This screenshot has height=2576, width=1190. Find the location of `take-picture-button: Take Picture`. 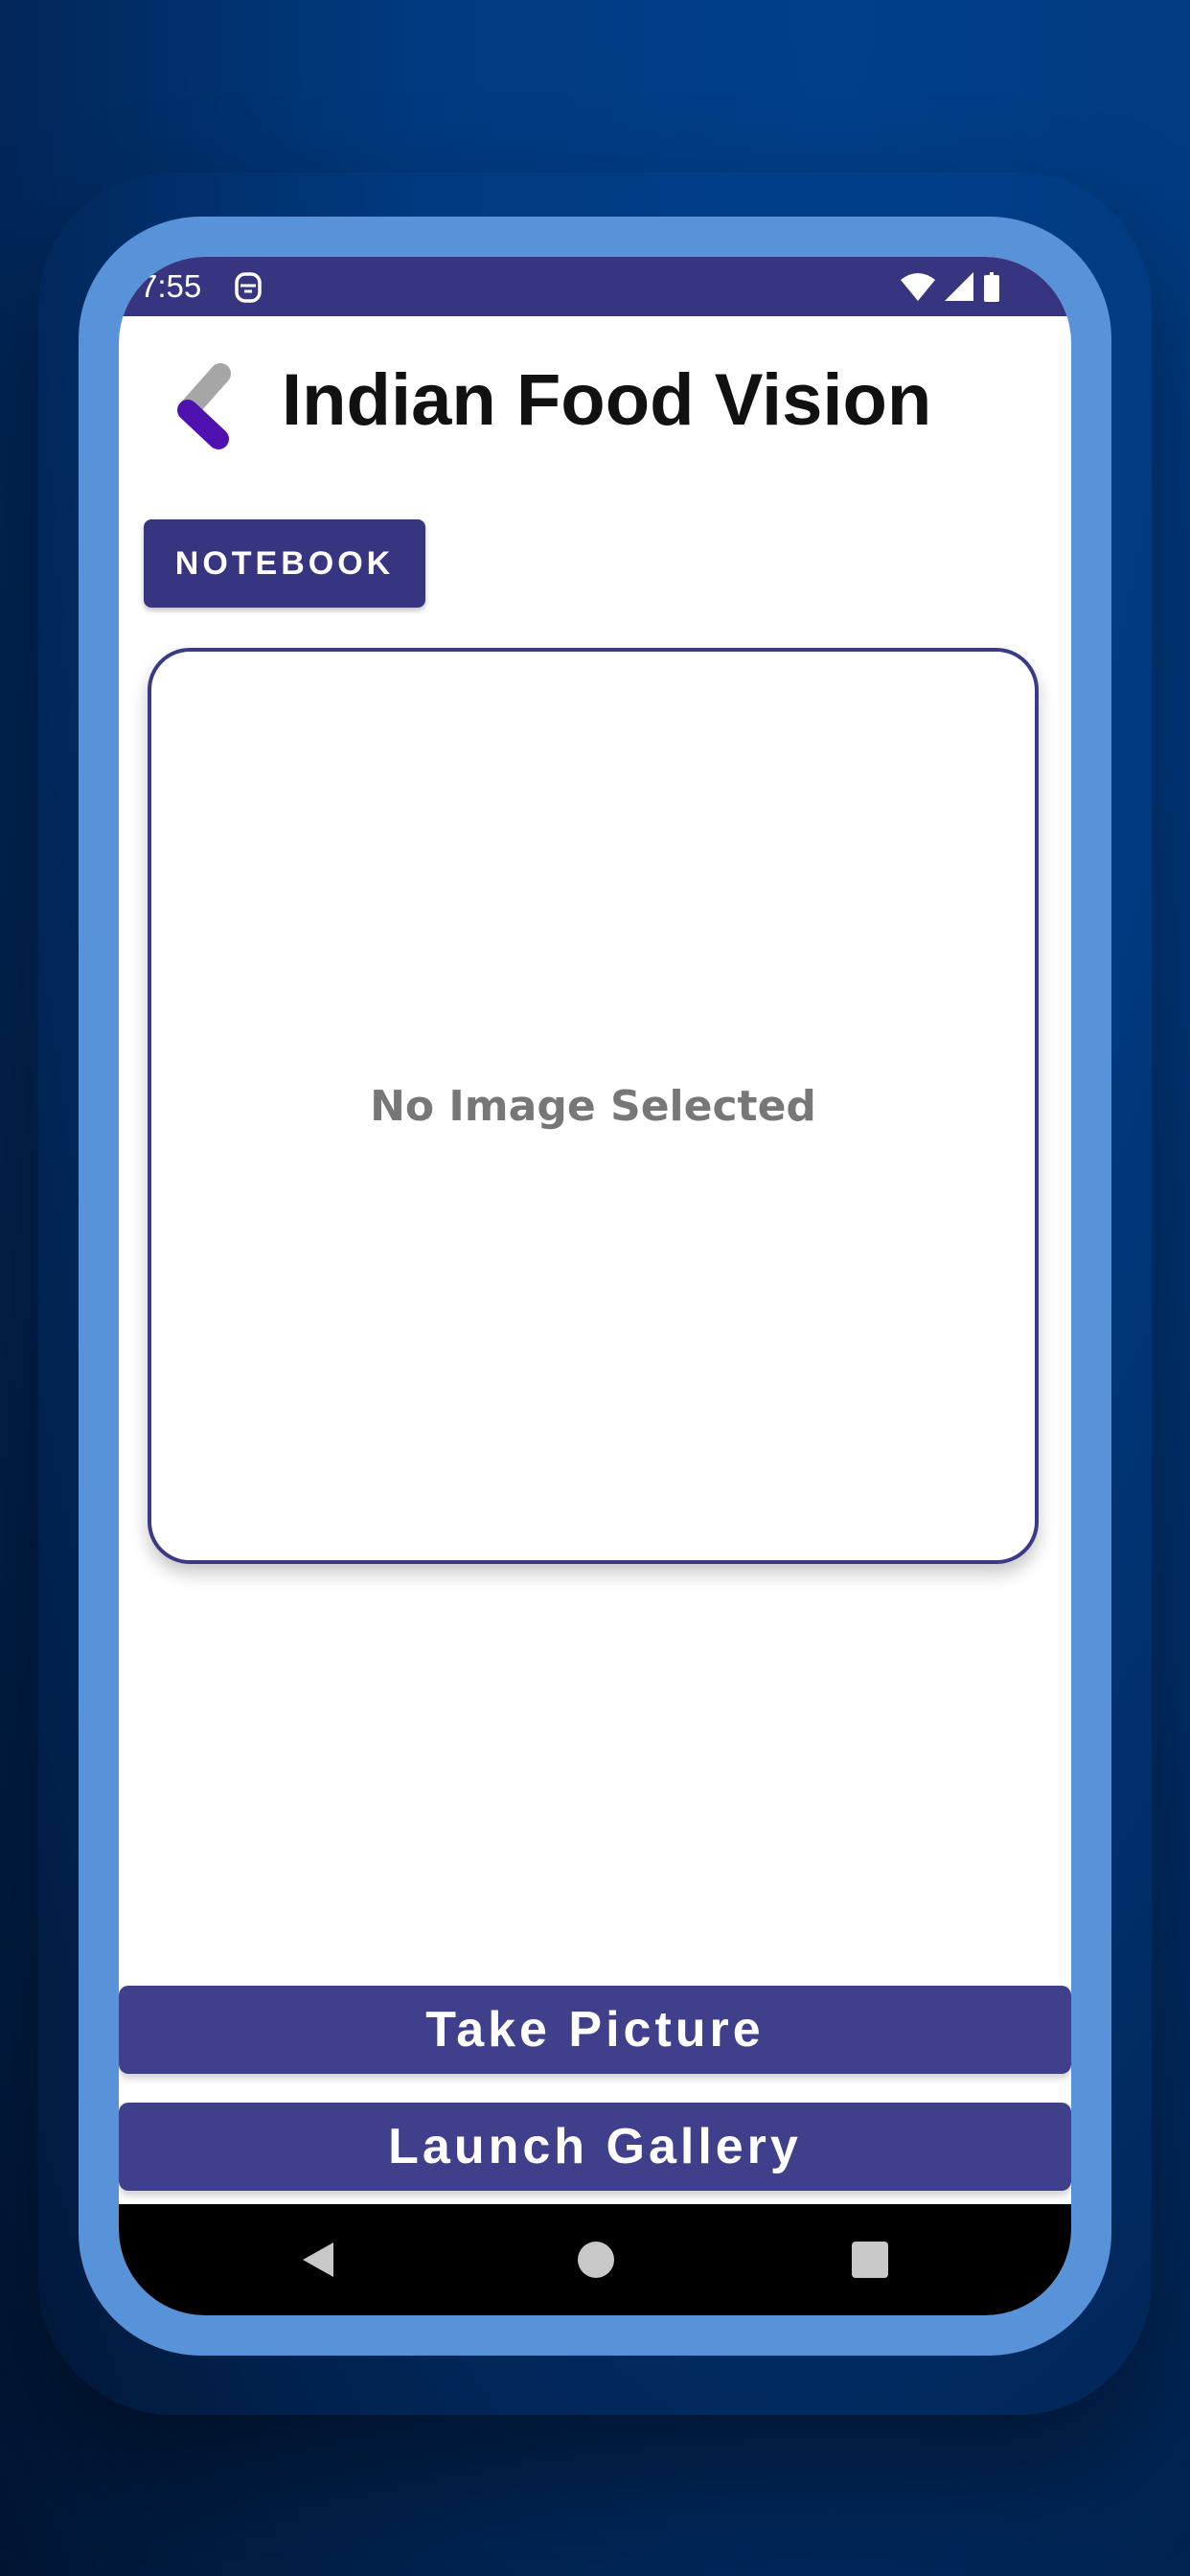

take-picture-button: Take Picture is located at coordinates (595, 2030).